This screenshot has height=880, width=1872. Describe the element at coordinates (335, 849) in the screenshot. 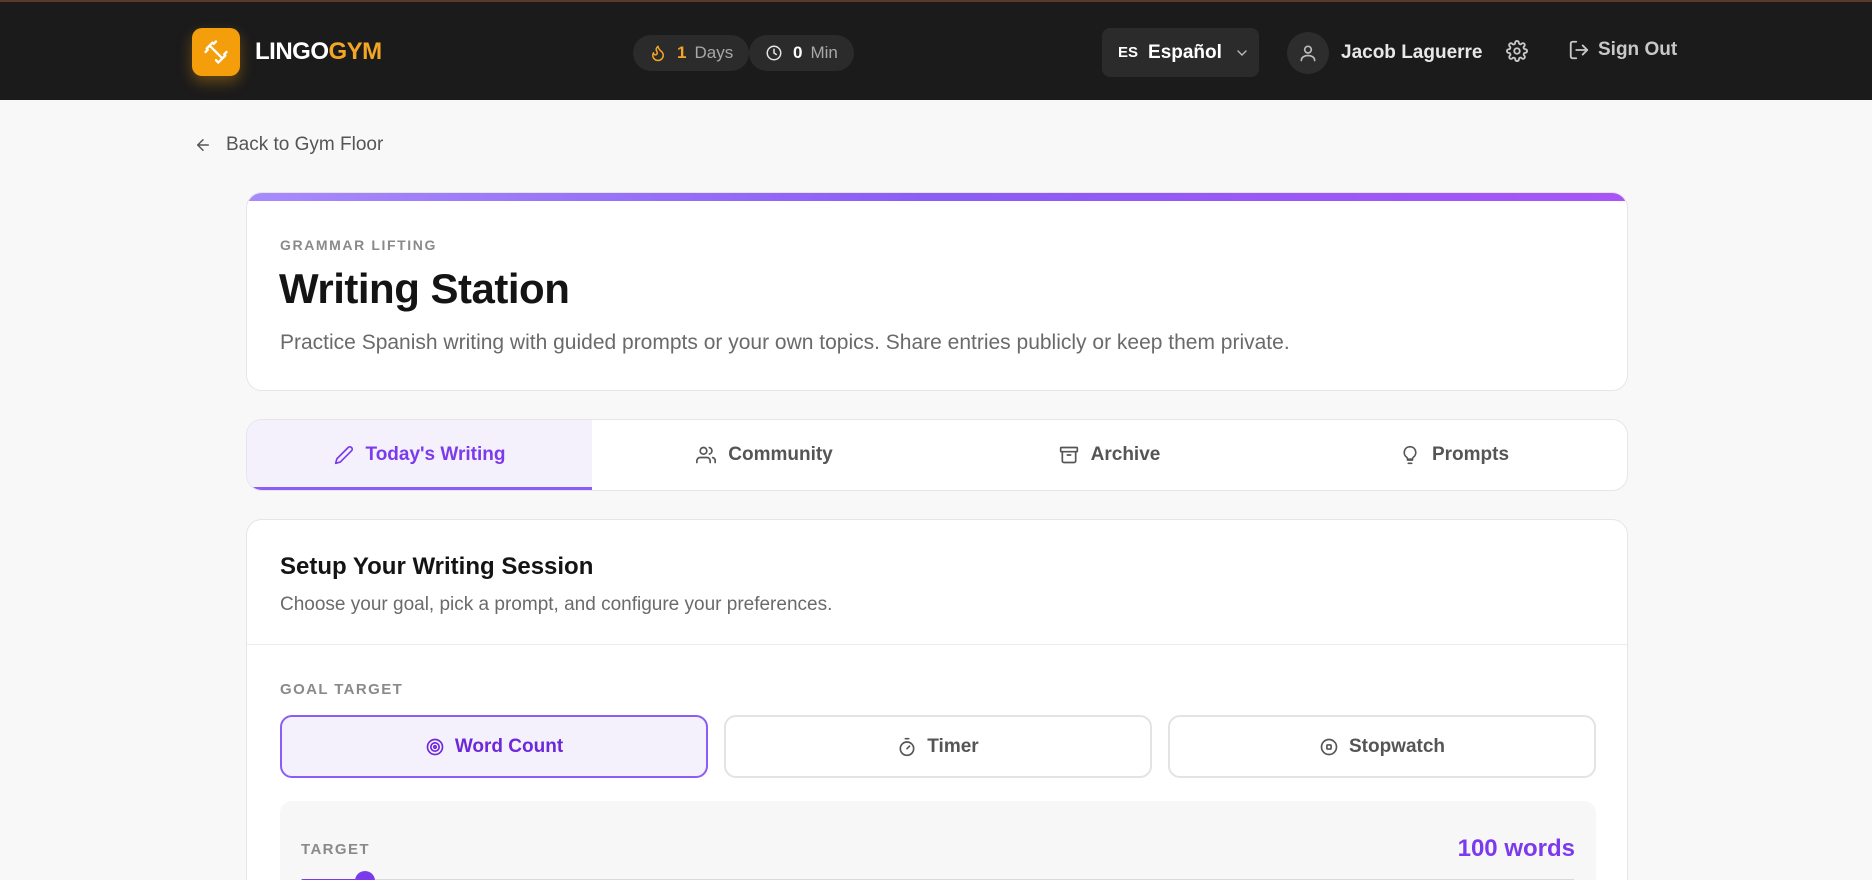

I see `target-label: TARGET` at that location.